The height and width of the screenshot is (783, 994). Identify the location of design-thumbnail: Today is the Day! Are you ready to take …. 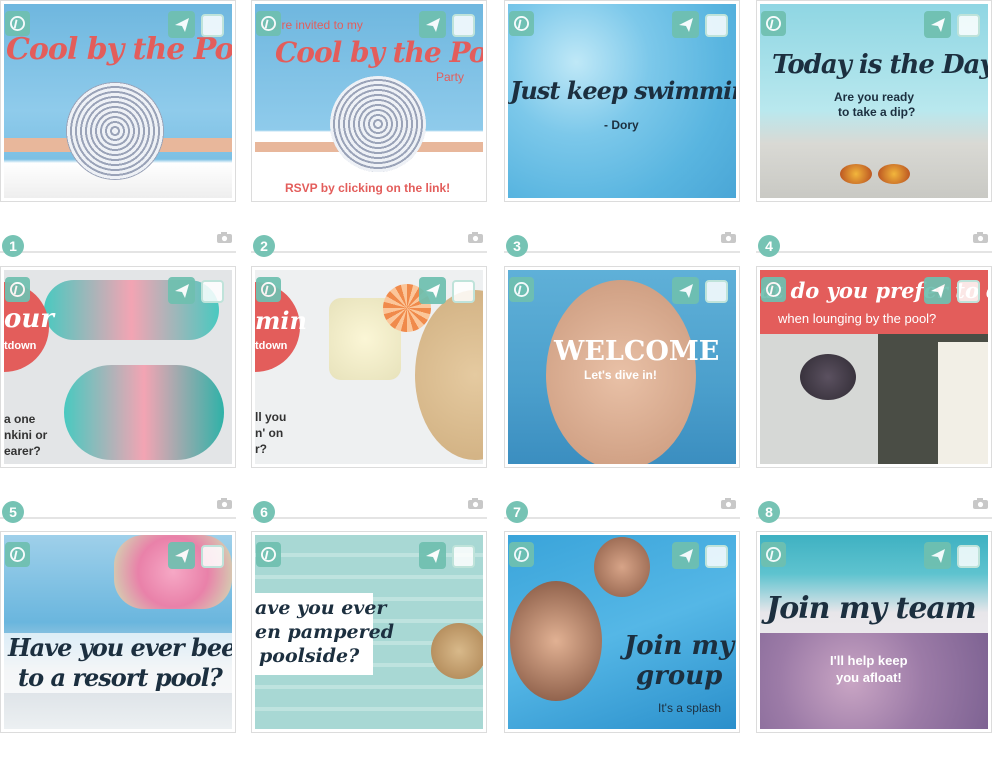
(874, 101).